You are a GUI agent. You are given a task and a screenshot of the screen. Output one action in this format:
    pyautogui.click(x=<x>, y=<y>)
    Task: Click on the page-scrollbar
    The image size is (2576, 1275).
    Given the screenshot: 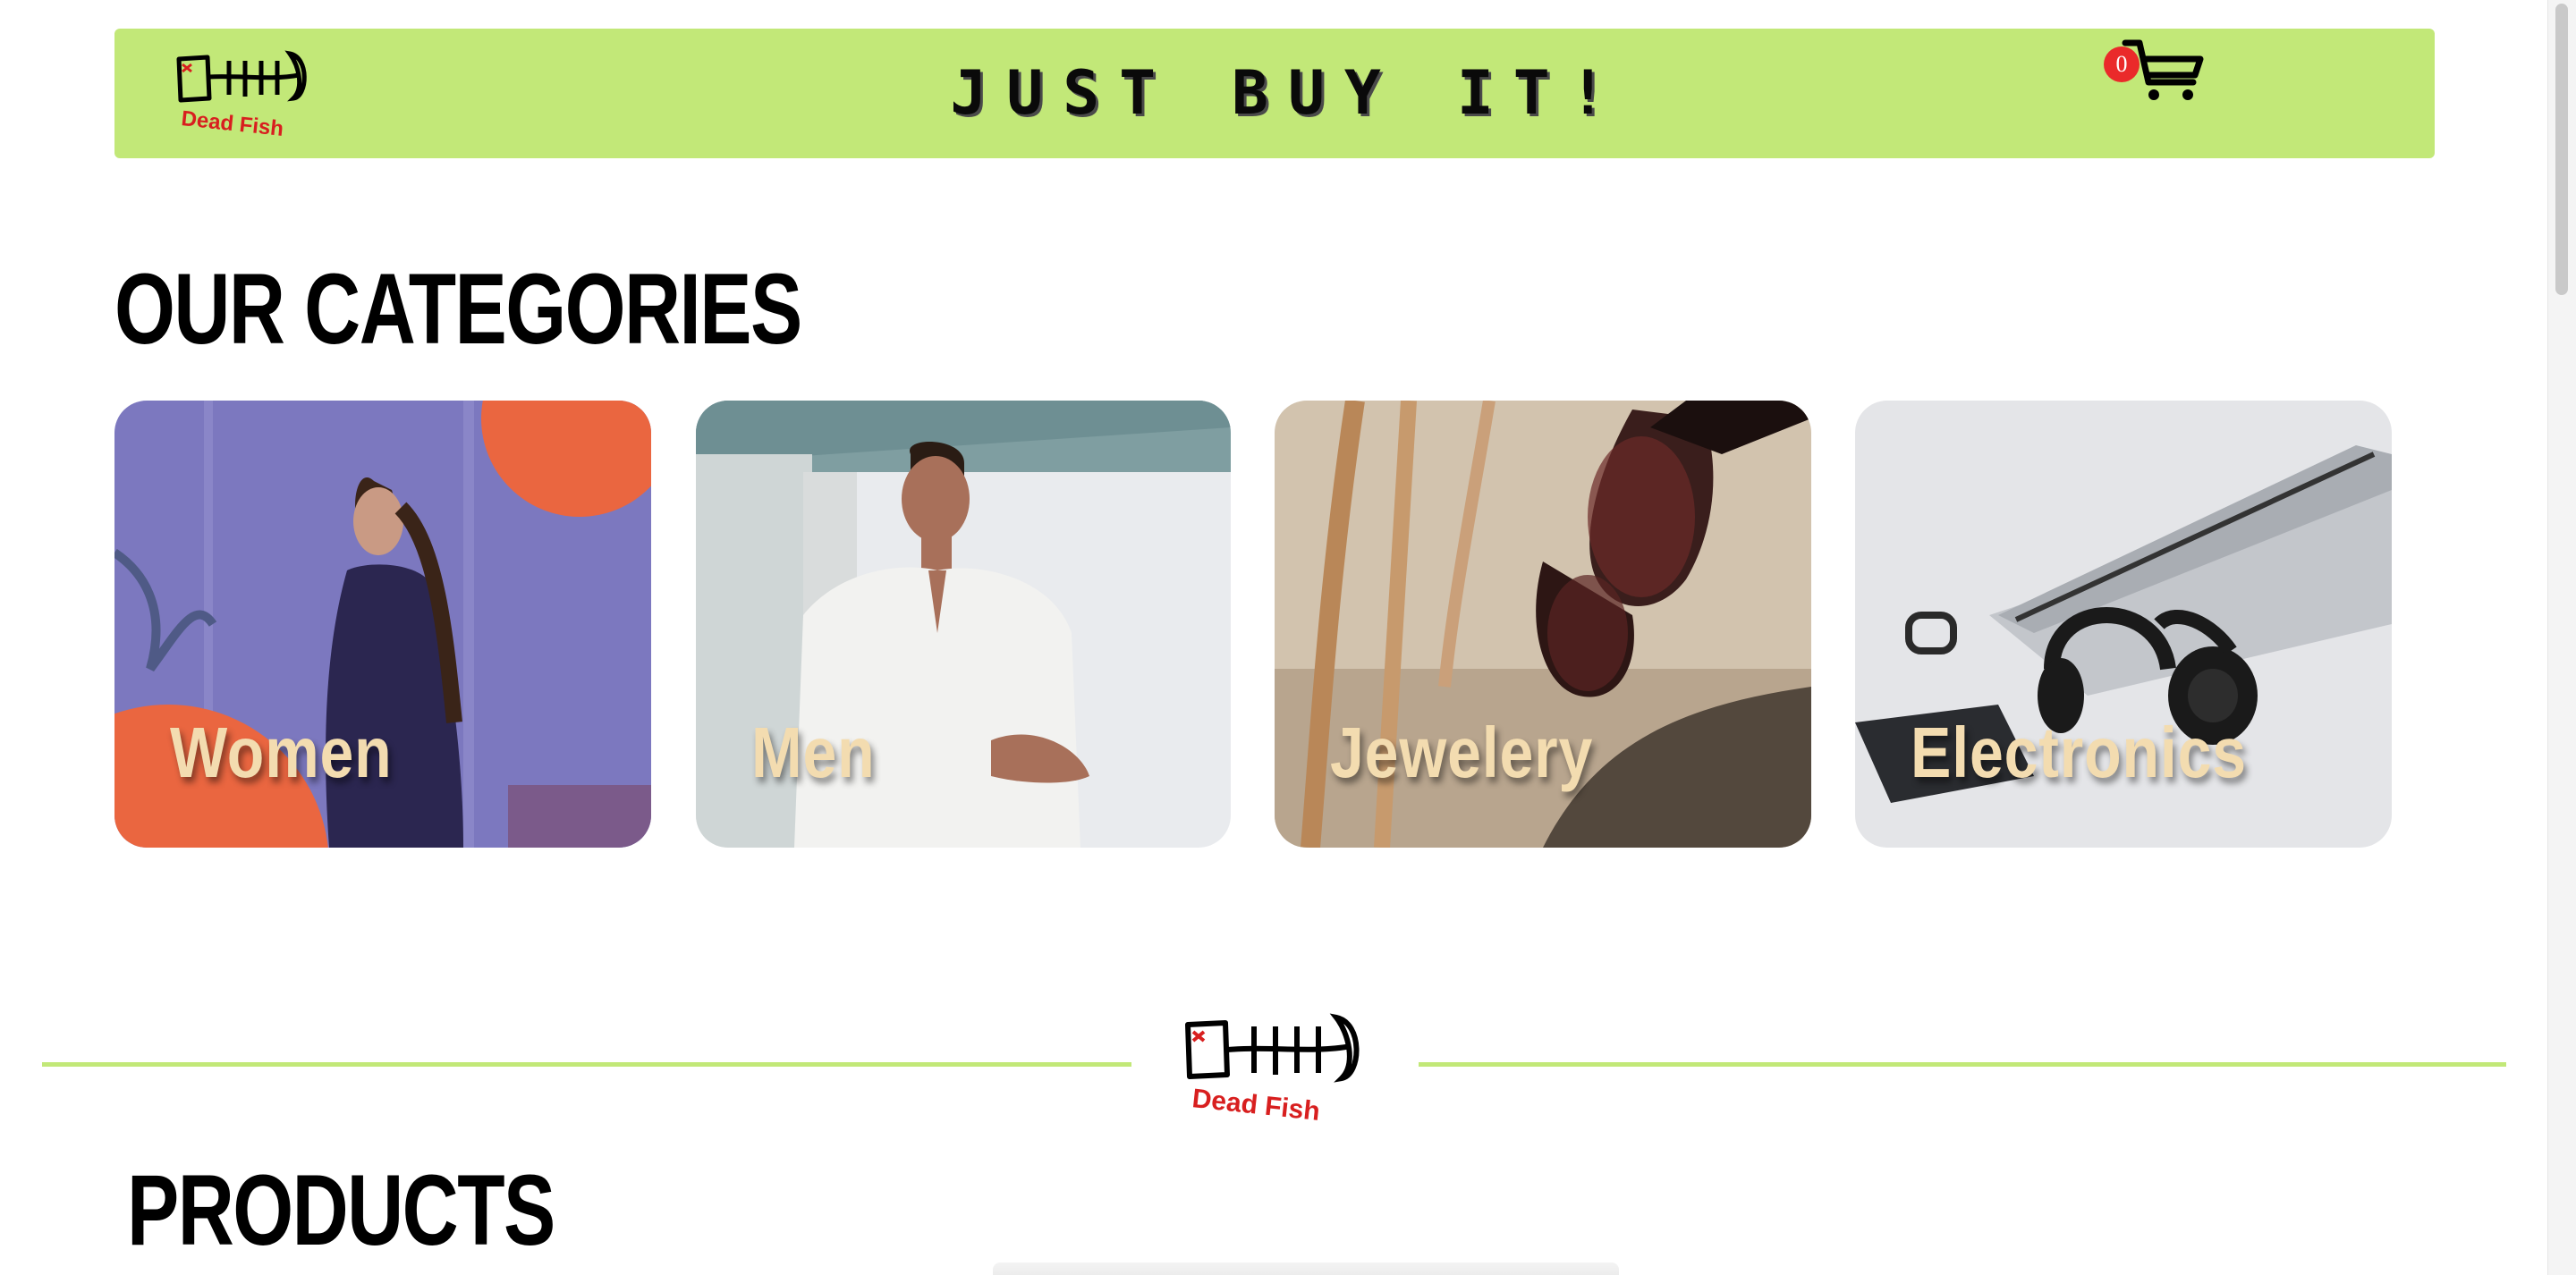 What is the action you would take?
    pyautogui.click(x=2561, y=637)
    